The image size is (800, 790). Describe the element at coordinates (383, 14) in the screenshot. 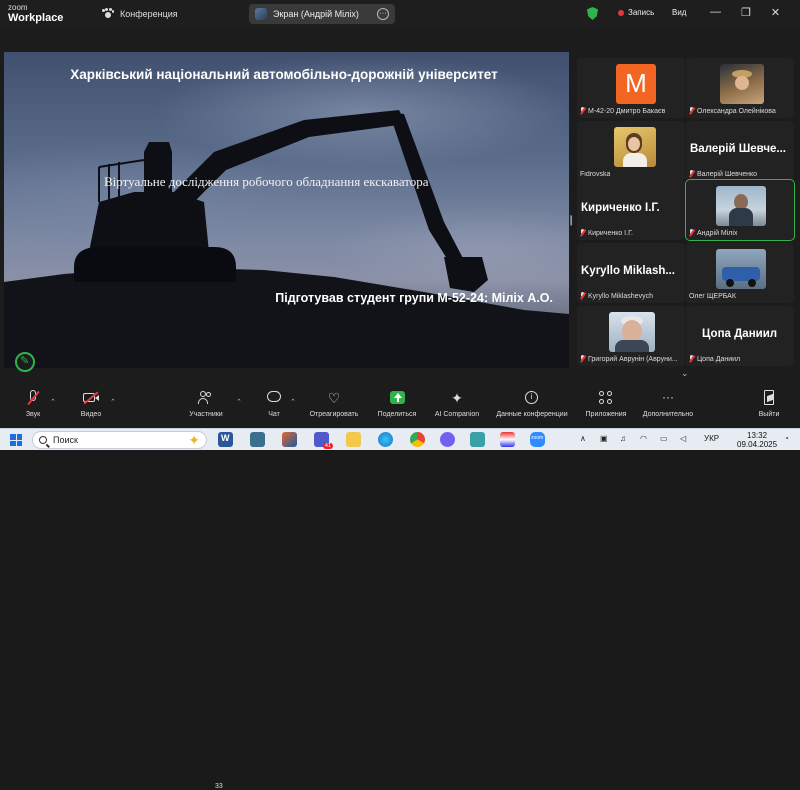

I see `more-options-icon: ···` at that location.